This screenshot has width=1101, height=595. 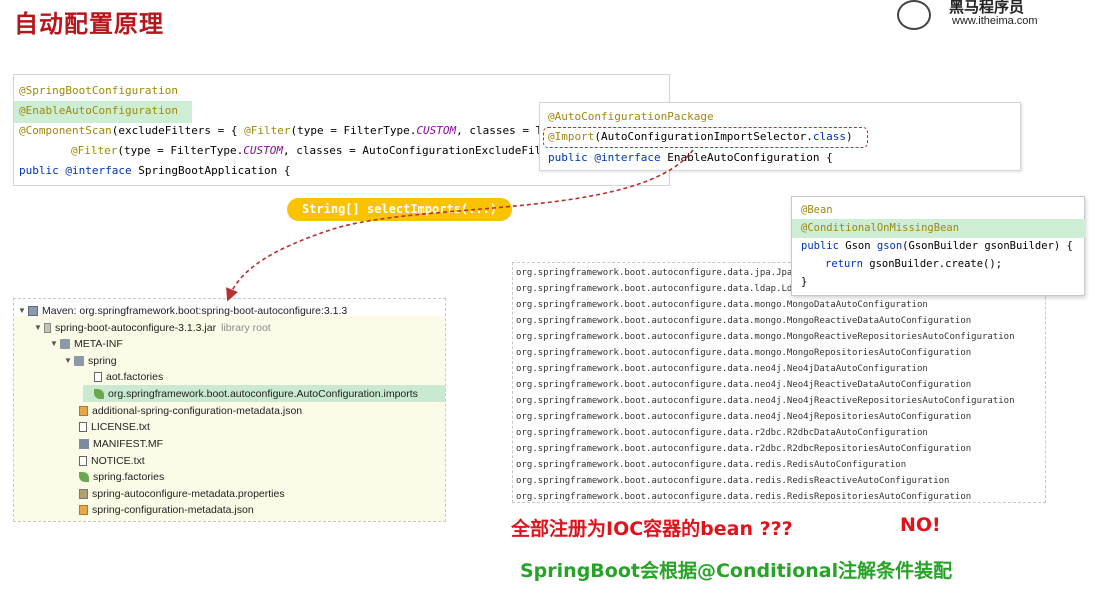 I want to click on tree-node-label: spring-boot-autoconfigure-3.1.3.jar, so click(x=136, y=328).